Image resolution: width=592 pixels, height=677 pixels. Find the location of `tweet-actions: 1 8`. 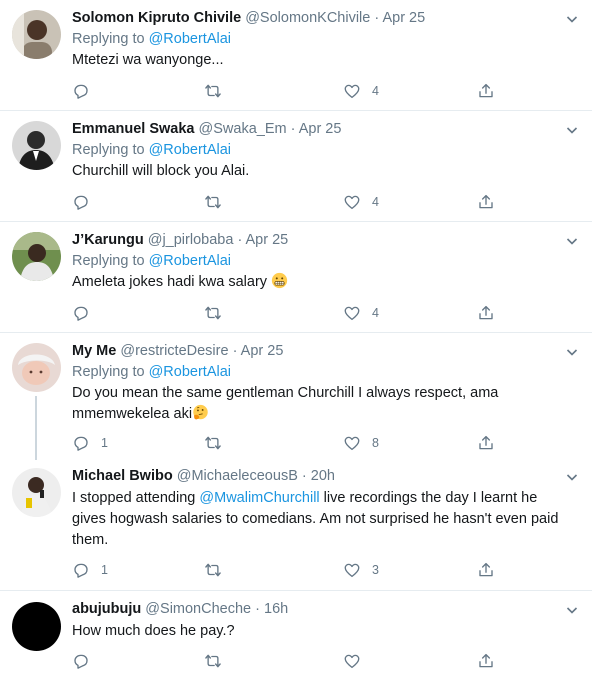

tweet-actions: 1 8 is located at coordinates (287, 443).